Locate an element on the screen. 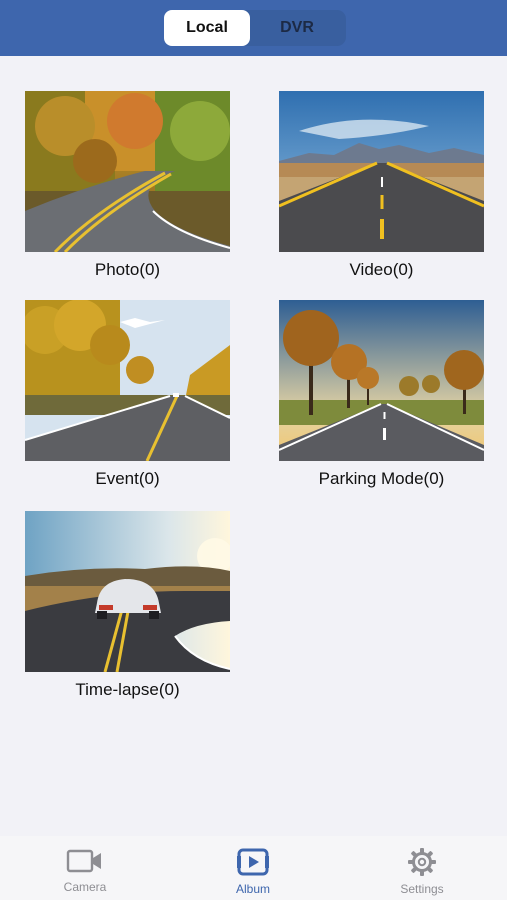 The width and height of the screenshot is (507, 900). tab-label: Camera is located at coordinates (85, 887).